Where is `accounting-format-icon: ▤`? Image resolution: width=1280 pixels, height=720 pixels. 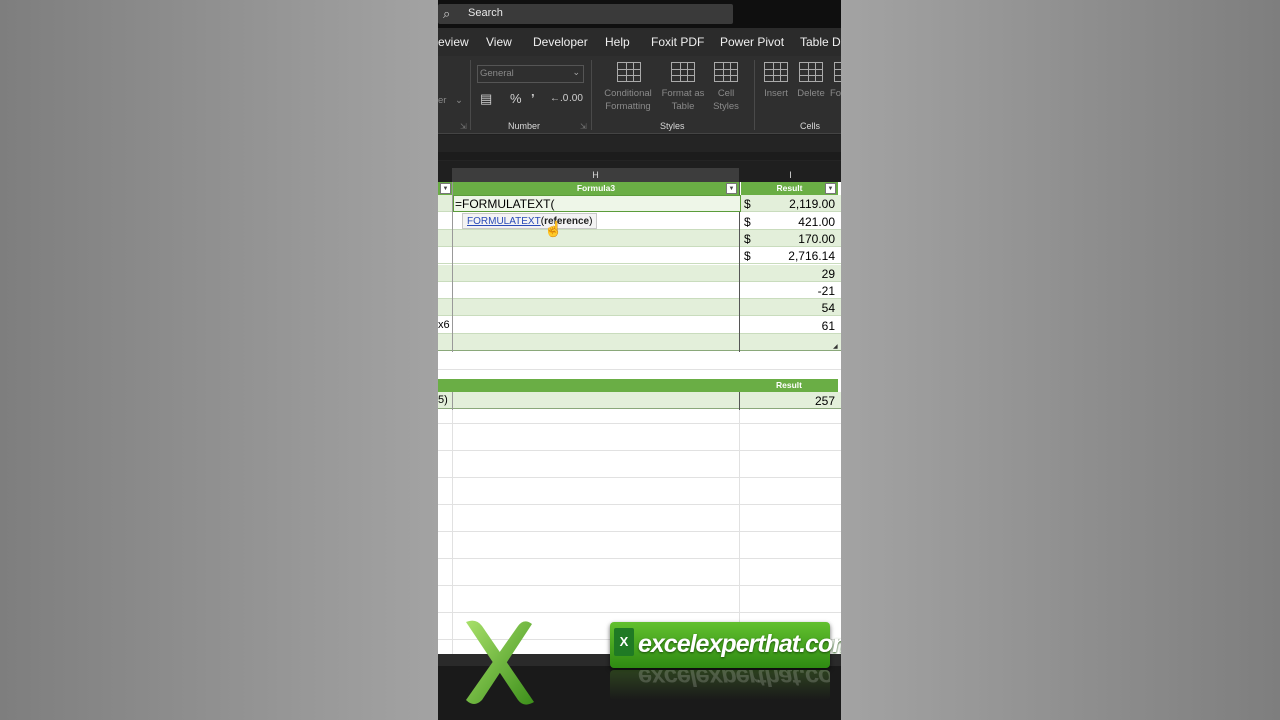
accounting-format-icon: ▤ is located at coordinates (486, 99).